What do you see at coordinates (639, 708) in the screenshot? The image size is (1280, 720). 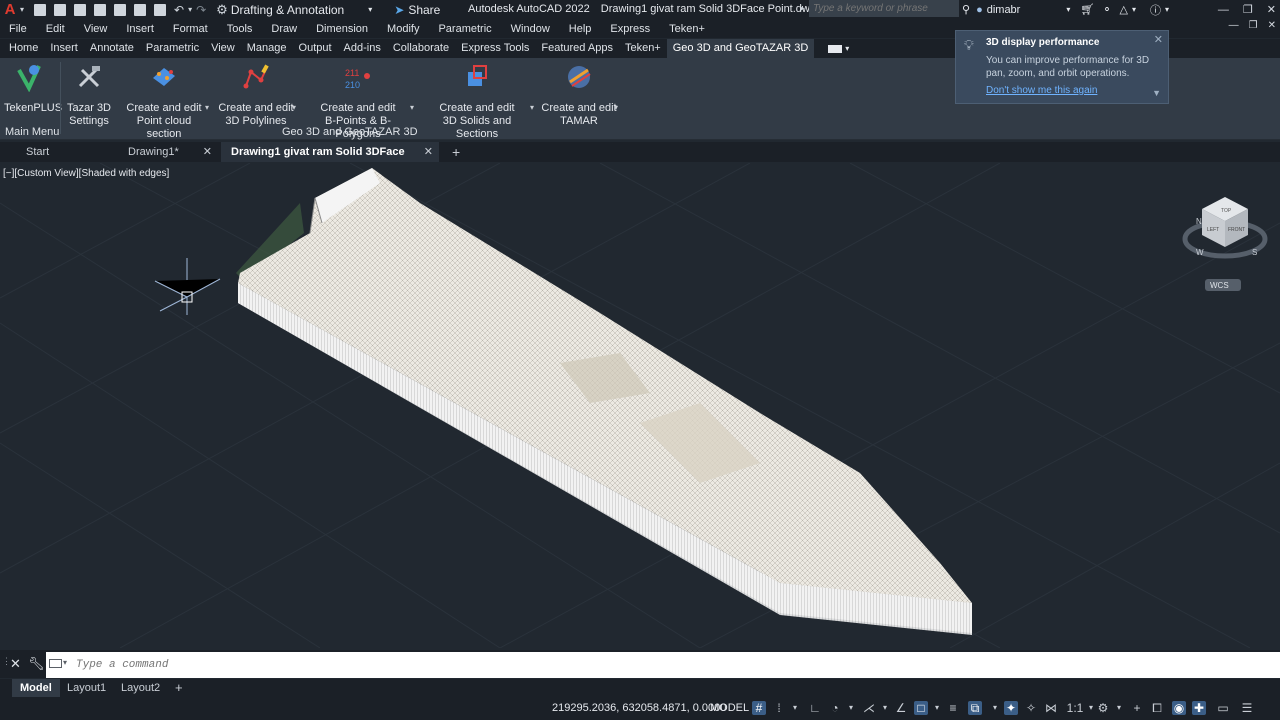 I see `coordinate-readout: 219295.2036, 632058.4871, 0.0000` at bounding box center [639, 708].